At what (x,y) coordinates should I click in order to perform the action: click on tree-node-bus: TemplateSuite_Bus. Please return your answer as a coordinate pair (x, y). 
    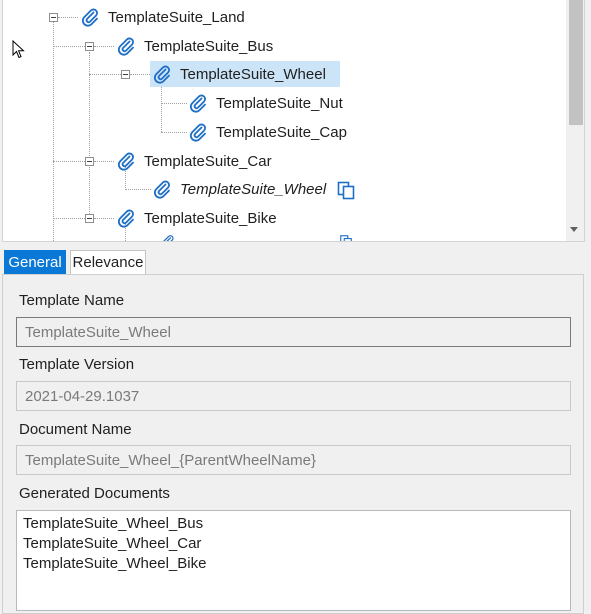
    Looking at the image, I should click on (193, 46).